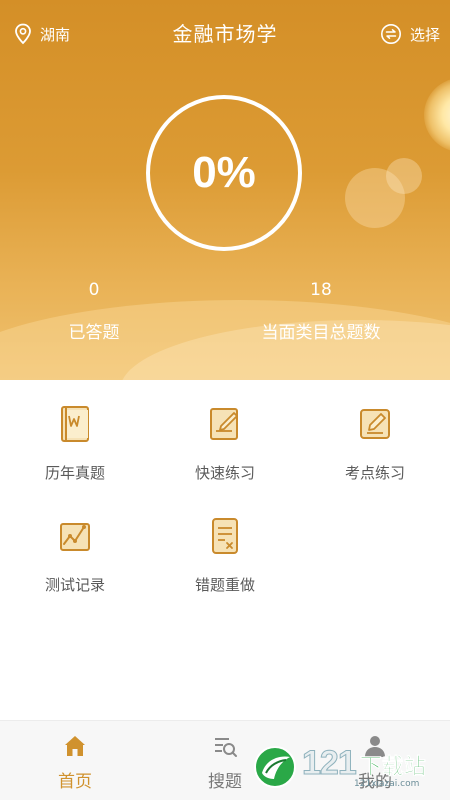 The height and width of the screenshot is (800, 450). I want to click on progress-ring: 0%, so click(224, 173).